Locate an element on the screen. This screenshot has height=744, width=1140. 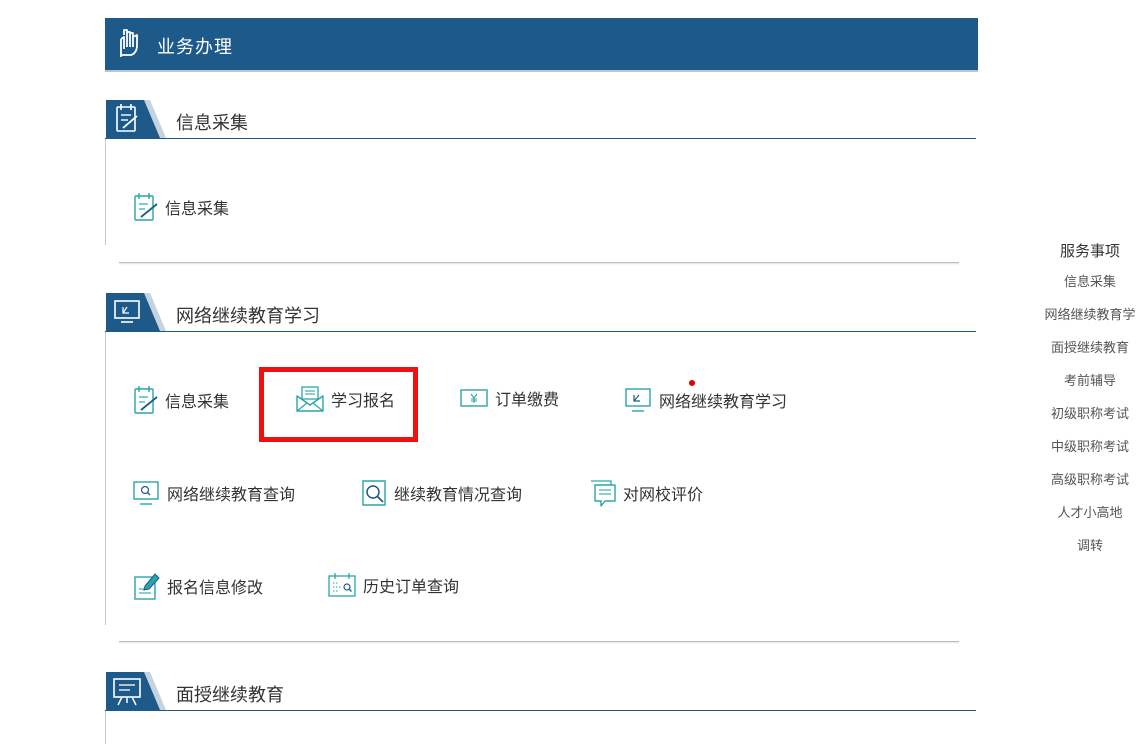
section-title: 网络继续教育学习 is located at coordinates (248, 316).